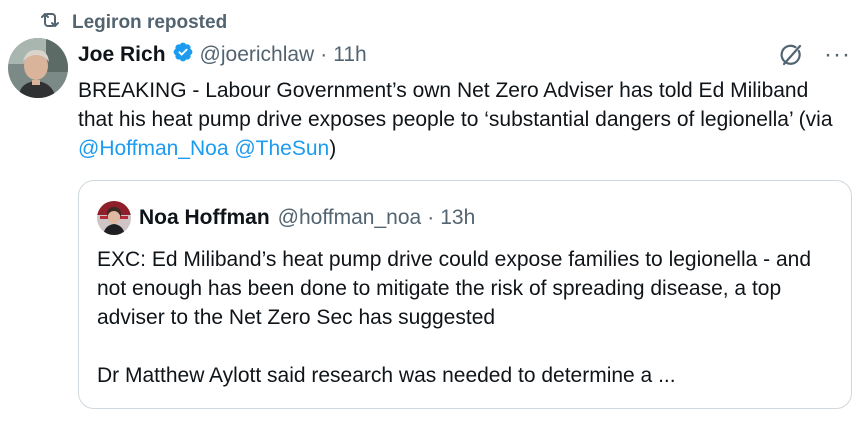 The height and width of the screenshot is (423, 861). What do you see at coordinates (50, 23) in the screenshot?
I see `repost-icon` at bounding box center [50, 23].